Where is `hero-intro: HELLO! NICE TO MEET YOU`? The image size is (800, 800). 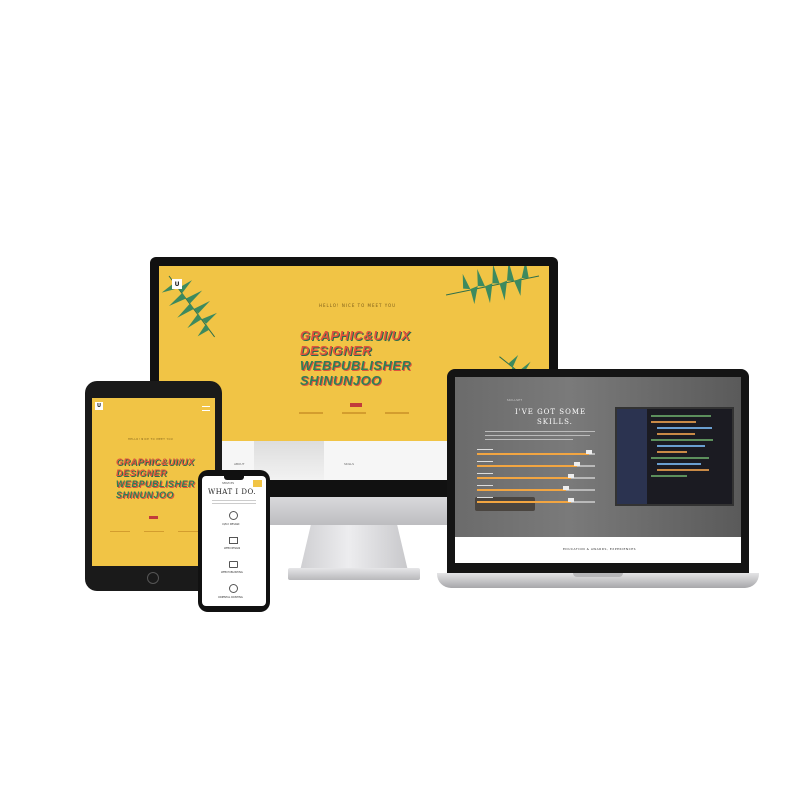 hero-intro: HELLO! NICE TO MEET YOU is located at coordinates (358, 305).